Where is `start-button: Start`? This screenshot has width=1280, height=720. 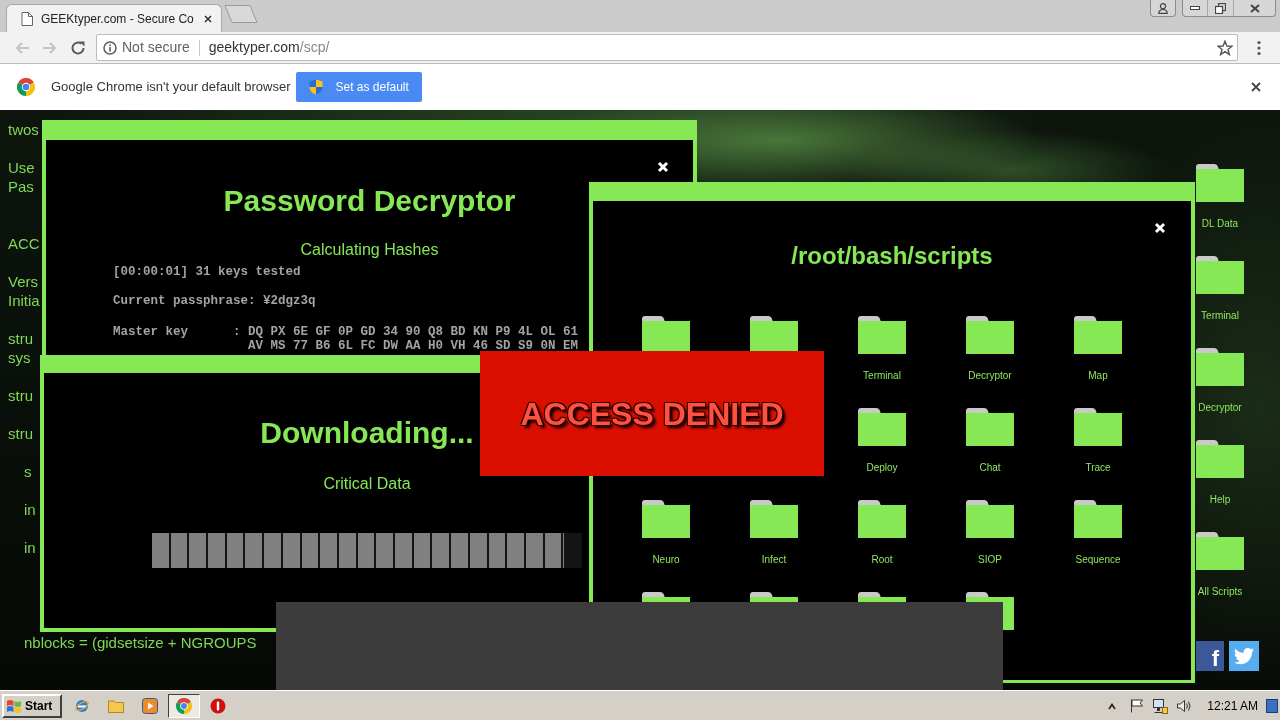
start-button: Start is located at coordinates (32, 705).